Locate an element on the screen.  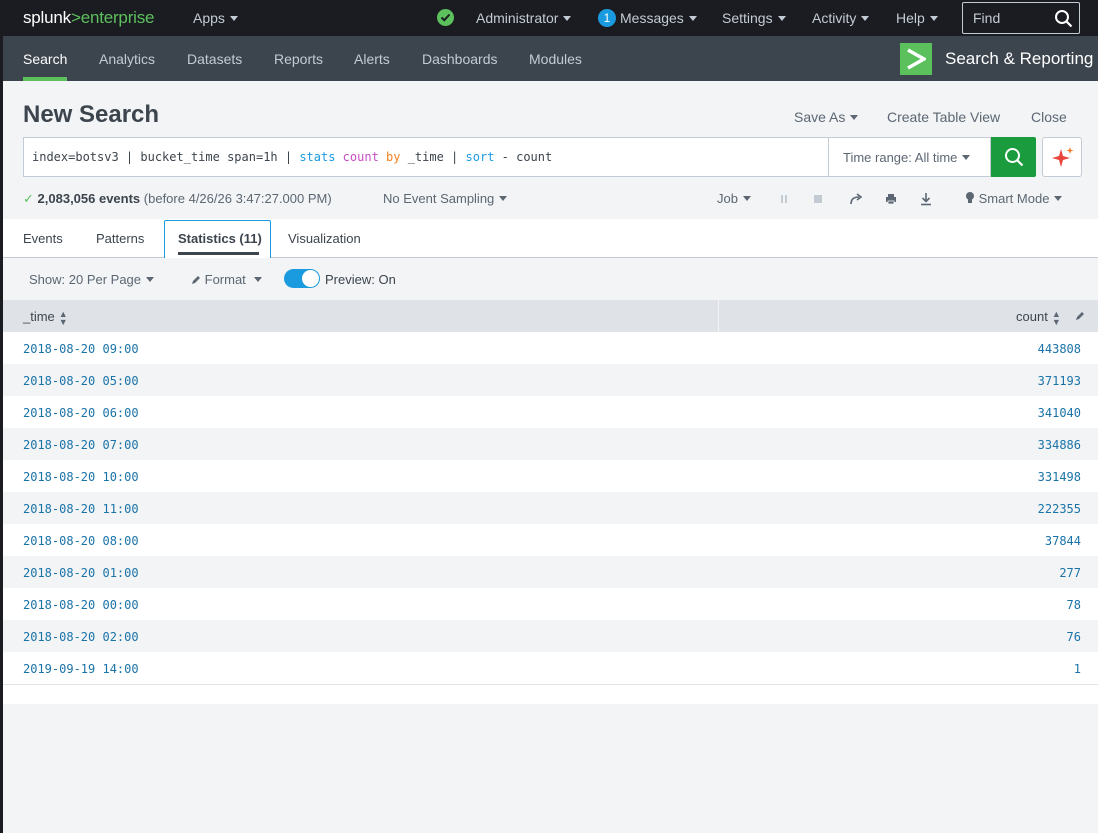
event-sampling-dropdown: No Event Sampling is located at coordinates (445, 198).